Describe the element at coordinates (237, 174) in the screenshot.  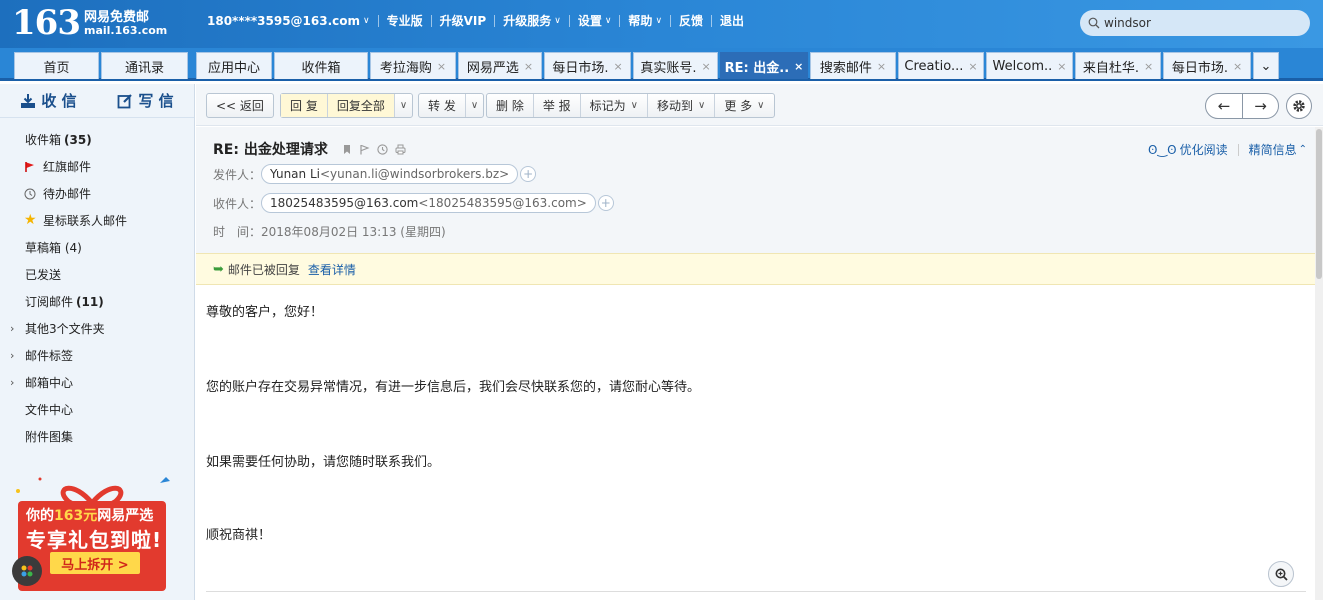
I see `from-label: 发件人：` at that location.